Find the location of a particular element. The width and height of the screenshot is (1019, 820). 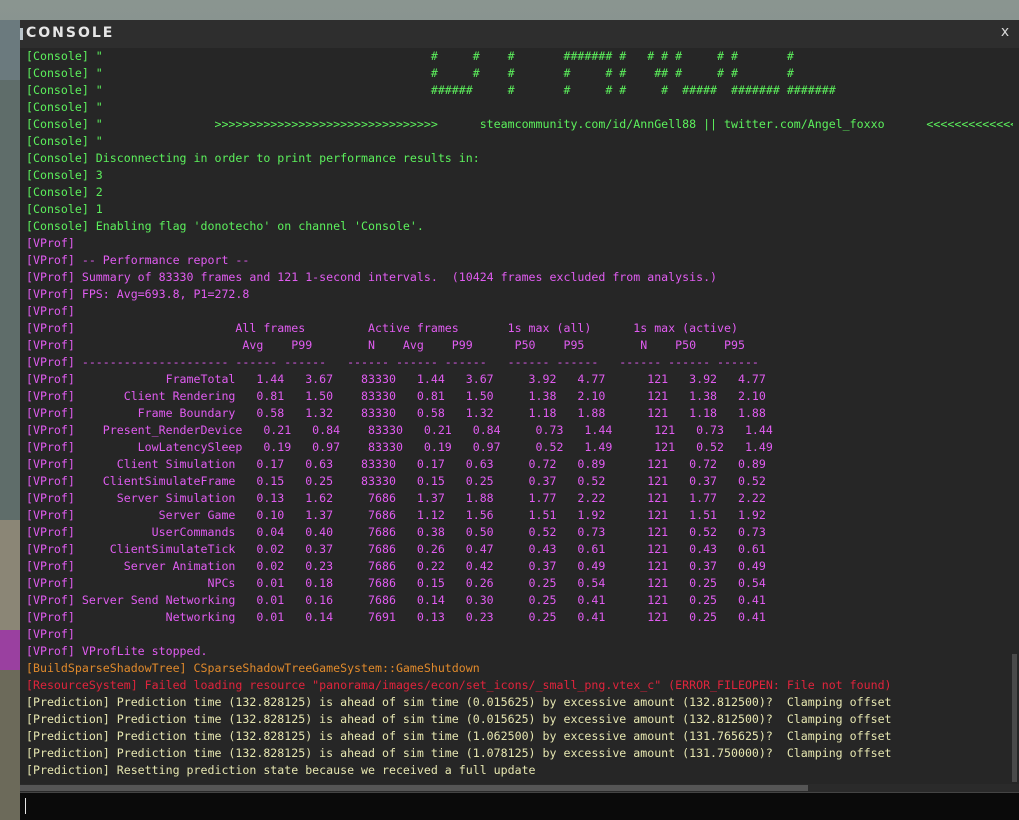

console-titlebar: CONSOLE x is located at coordinates (519, 34).